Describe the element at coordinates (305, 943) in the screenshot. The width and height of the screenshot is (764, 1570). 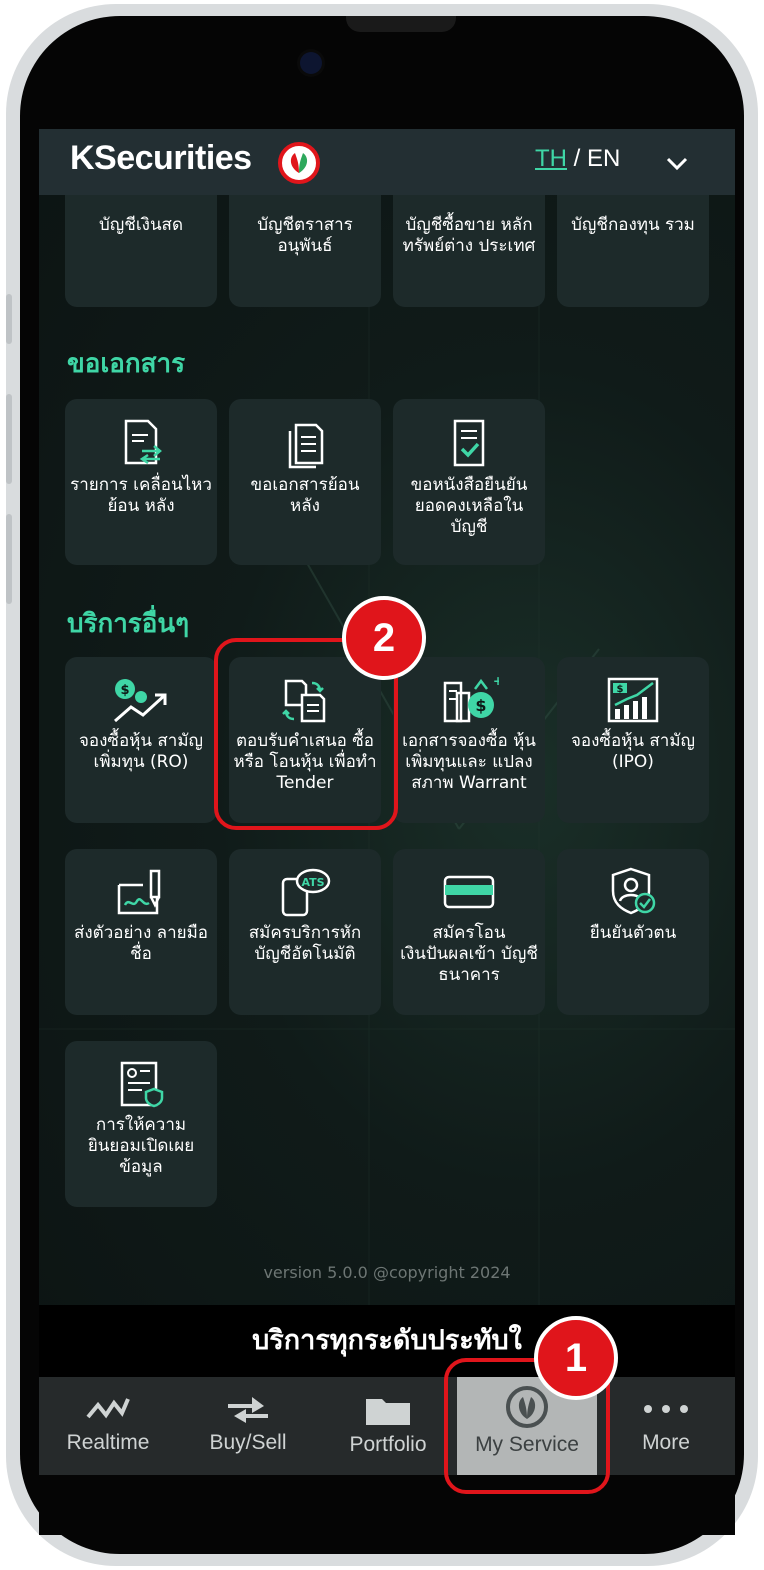
I see `tile-label: สมัครบริการหัก บัญชีอัตโนมัติ` at that location.